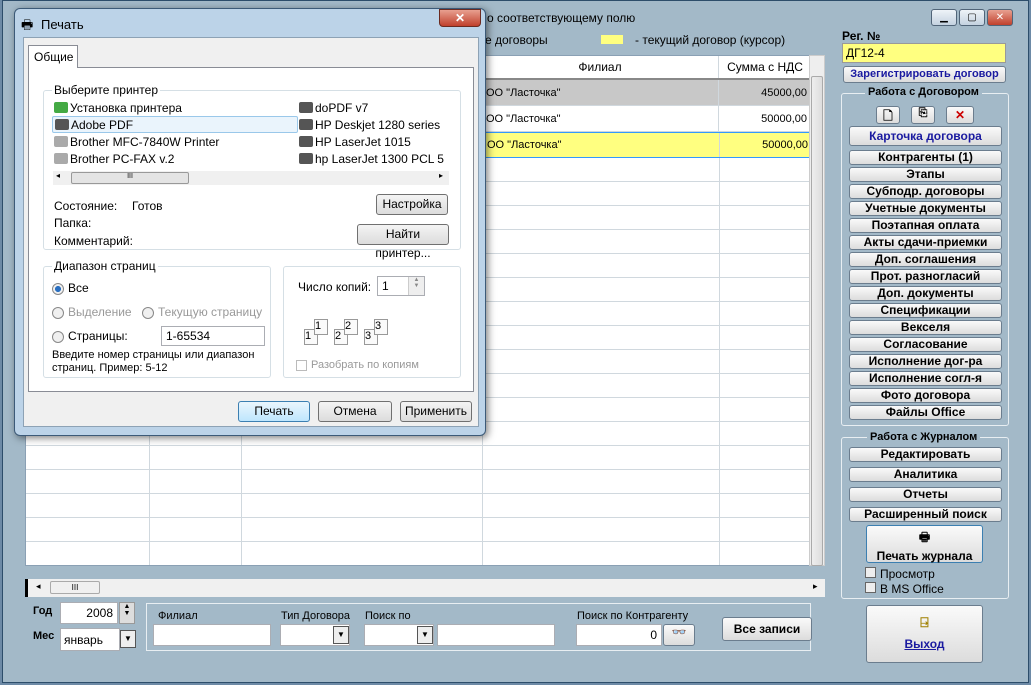 The height and width of the screenshot is (685, 1031). Describe the element at coordinates (925, 225) in the screenshot. I see `contract-action-button: Поэтапная оплата` at that location.